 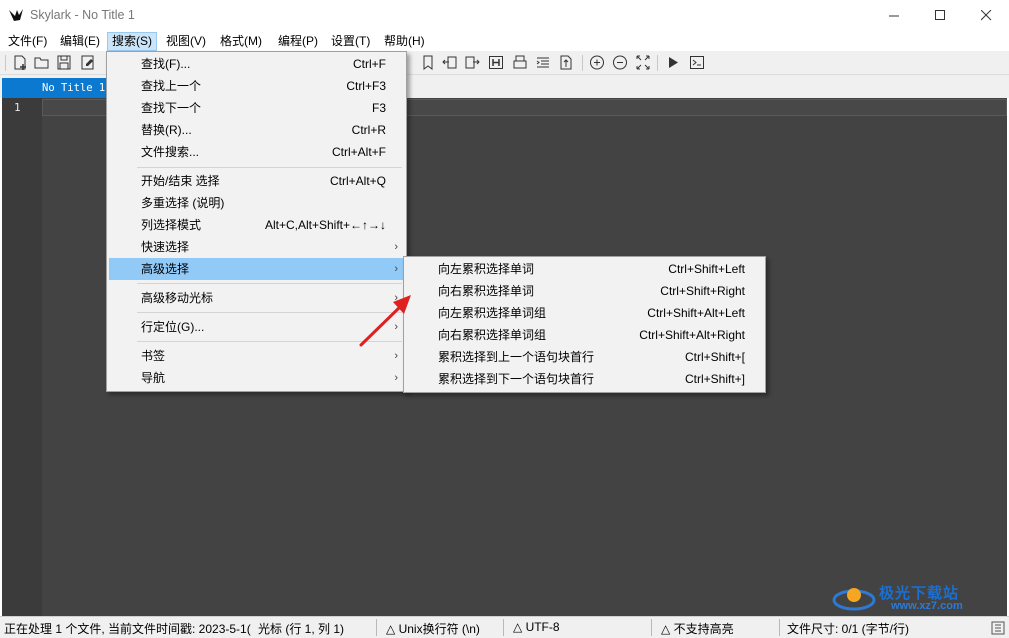 I want to click on submenu-item-left-word-group: 向左累积选择单词组 Ctrl+Shift+Alt+Left, so click(x=584, y=313).